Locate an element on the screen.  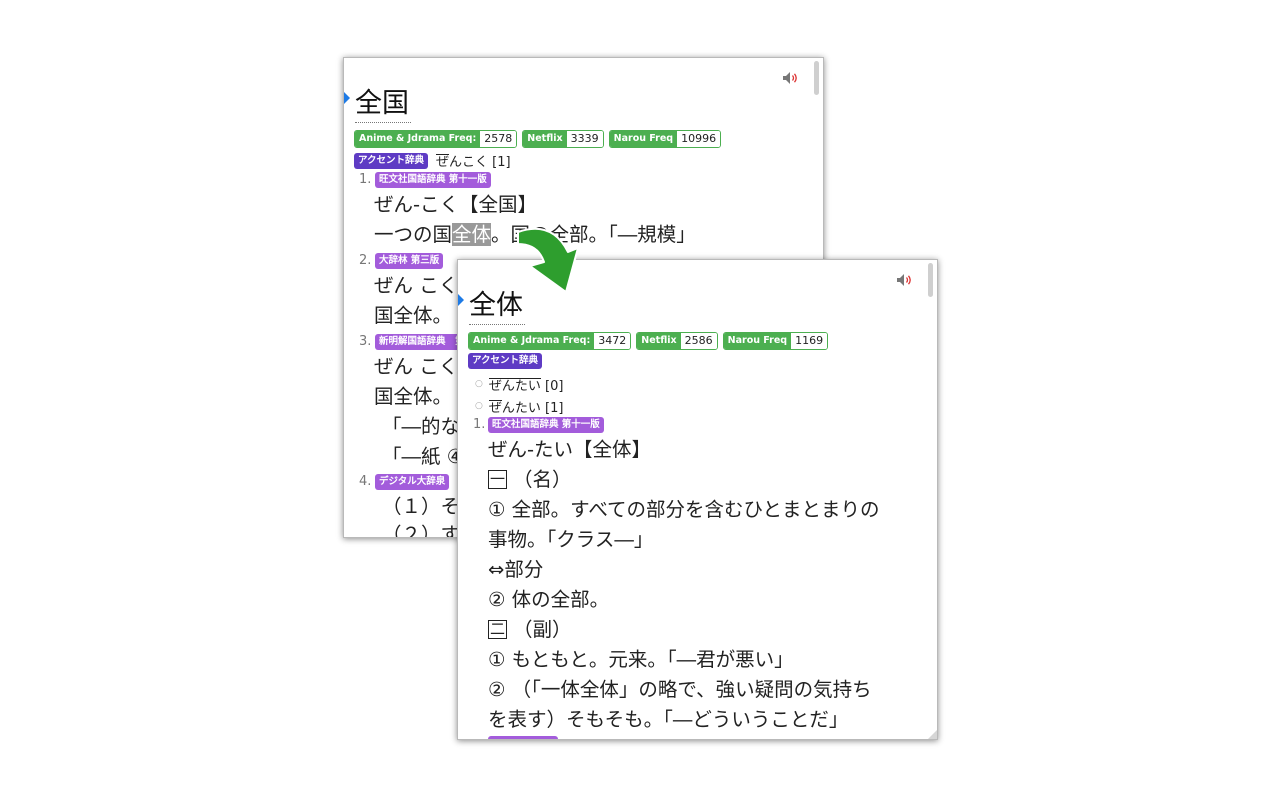
entry-number: 2. is located at coordinates (365, 260).